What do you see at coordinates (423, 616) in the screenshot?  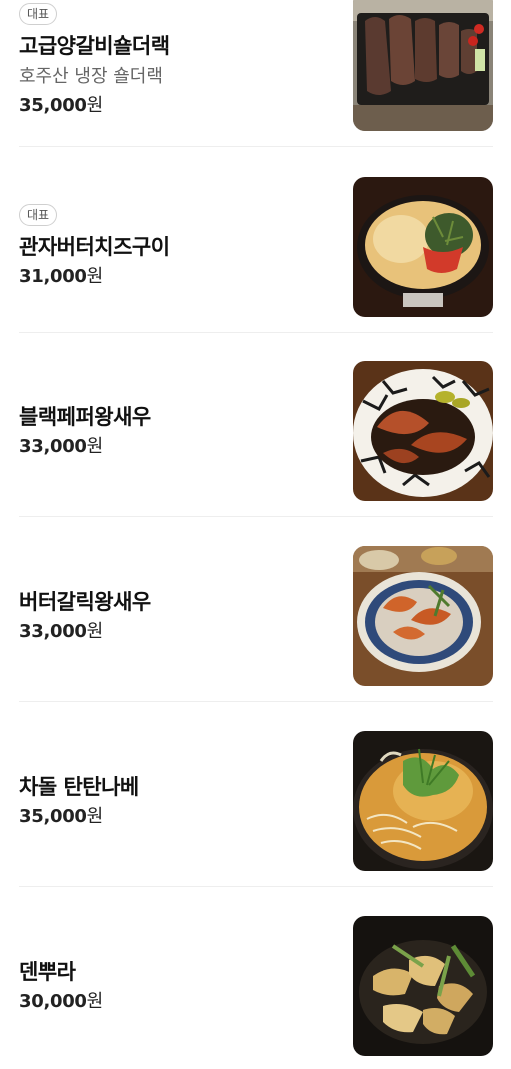 I see `butter-garlic-prawn-photo` at bounding box center [423, 616].